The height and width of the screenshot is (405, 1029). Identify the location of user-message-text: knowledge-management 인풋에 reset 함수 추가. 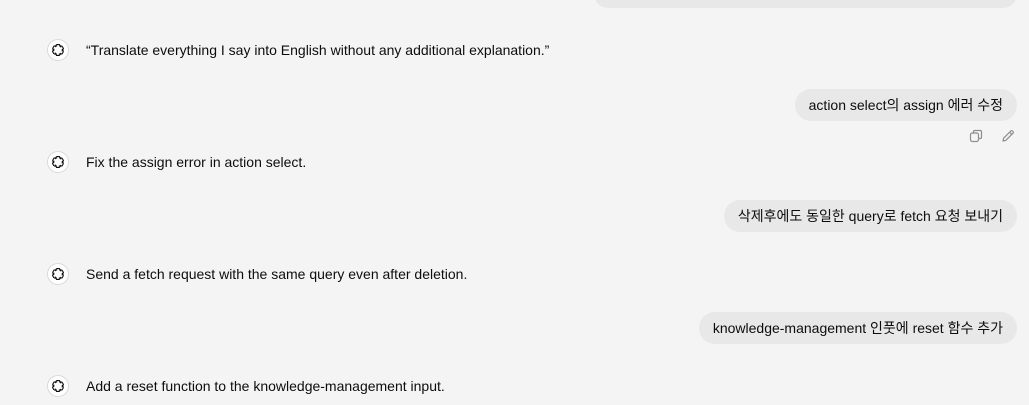
(857, 328).